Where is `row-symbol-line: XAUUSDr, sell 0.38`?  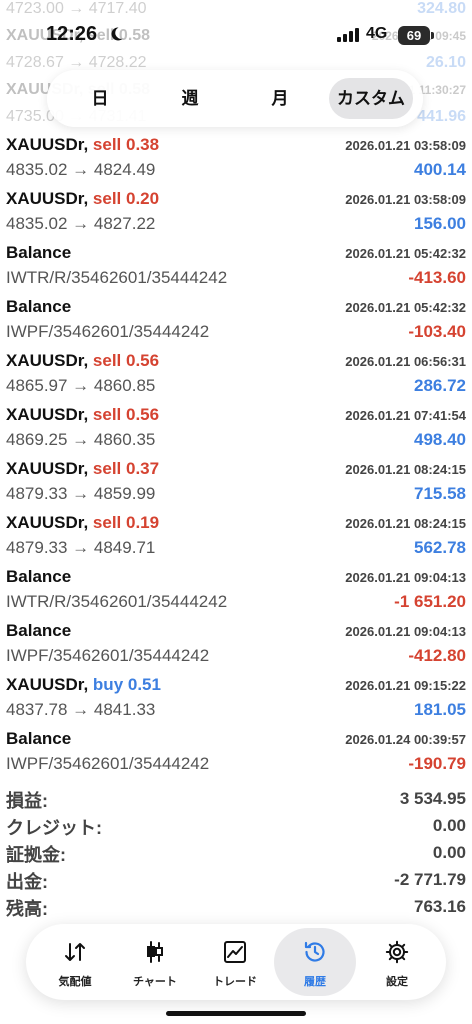 row-symbol-line: XAUUSDr, sell 0.38 is located at coordinates (82, 145).